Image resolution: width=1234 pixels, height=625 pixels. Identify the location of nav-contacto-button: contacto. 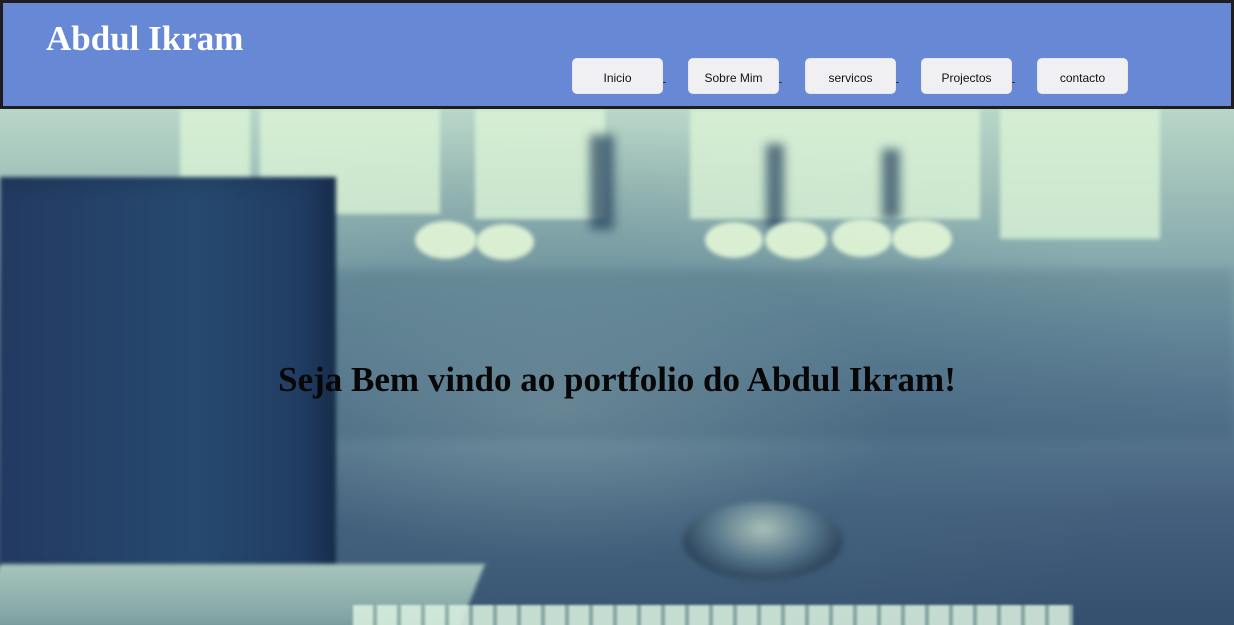
(1082, 76).